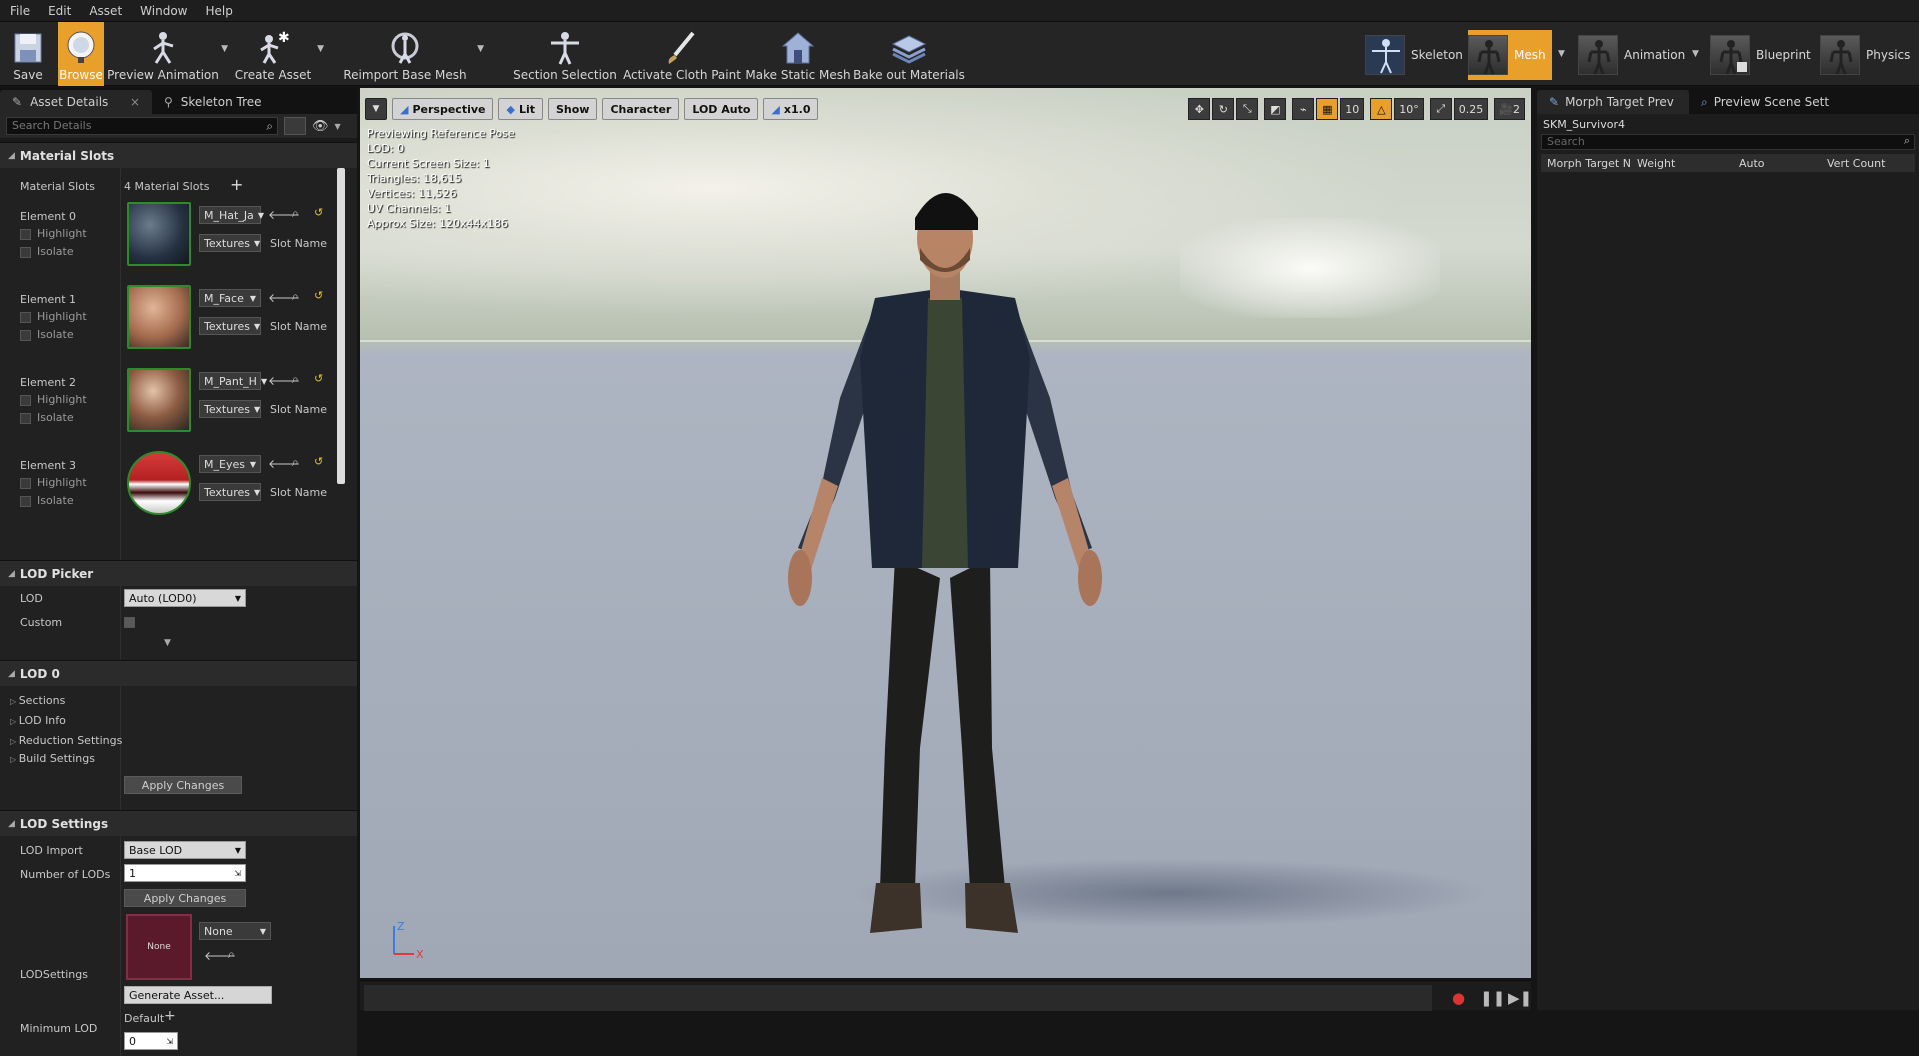  Describe the element at coordinates (1613, 102) in the screenshot. I see `tab-morph-target-preview: ✎ Morph Target Prev` at that location.